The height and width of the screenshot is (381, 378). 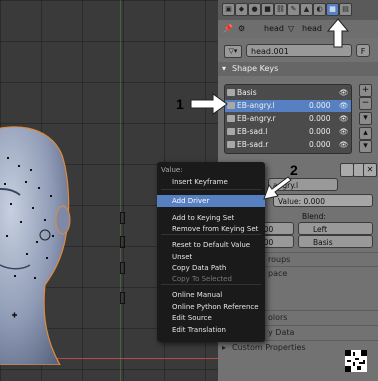 What do you see at coordinates (314, 216) in the screenshot?
I see `blend-label: Blend:` at bounding box center [314, 216].